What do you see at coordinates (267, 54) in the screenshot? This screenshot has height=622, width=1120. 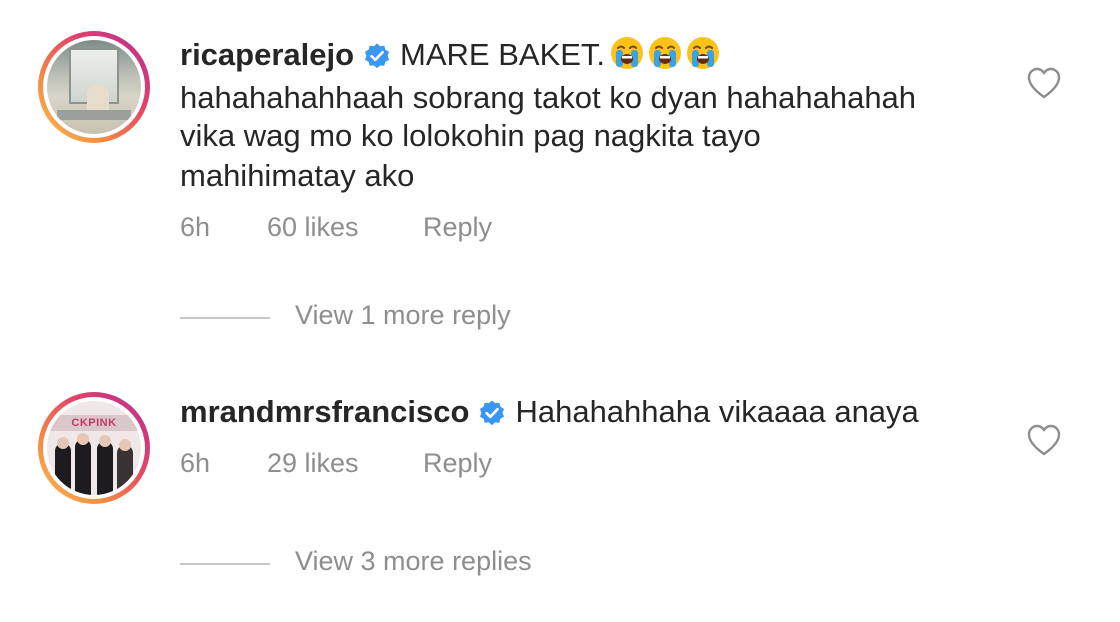 I see `username: ricaperalejo` at bounding box center [267, 54].